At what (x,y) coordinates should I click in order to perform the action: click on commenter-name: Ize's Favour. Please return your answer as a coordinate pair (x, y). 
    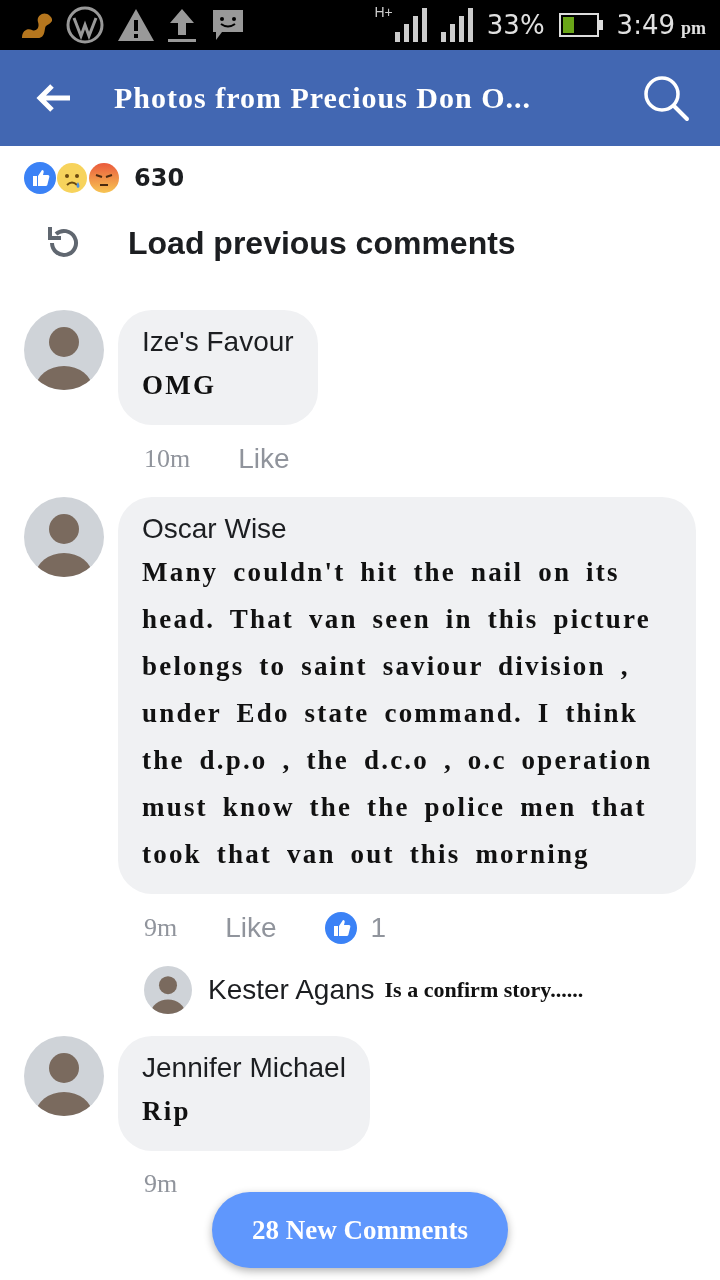
    Looking at the image, I should click on (218, 342).